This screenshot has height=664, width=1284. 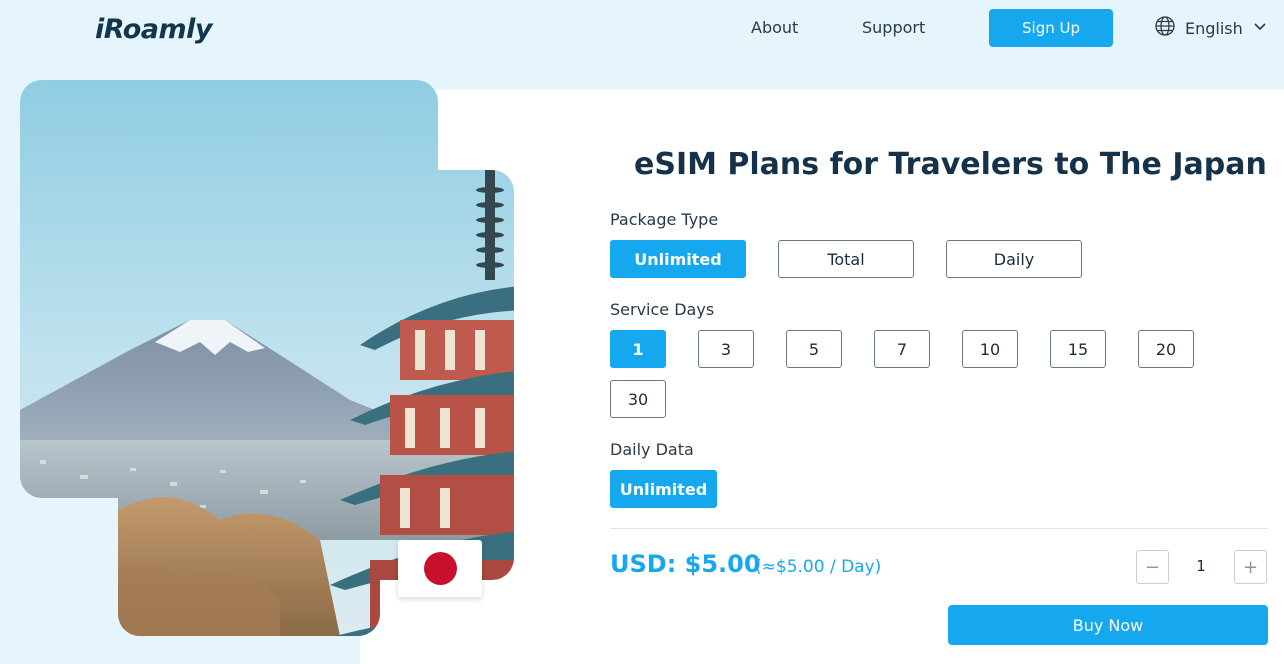 I want to click on service-days-option-10: 10, so click(x=990, y=349).